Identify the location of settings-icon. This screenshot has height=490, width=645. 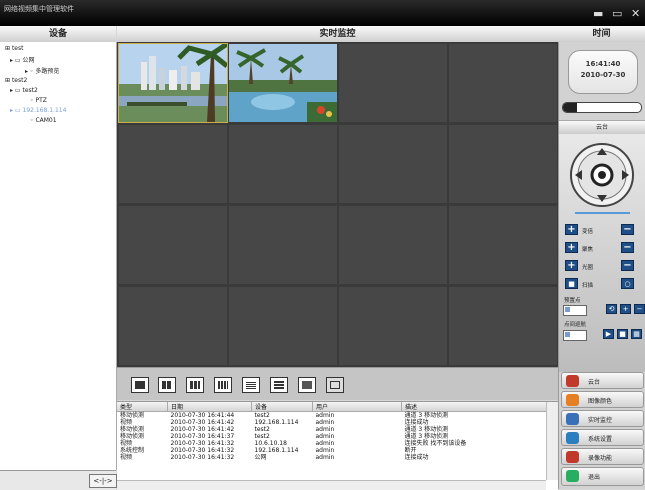
(572, 438).